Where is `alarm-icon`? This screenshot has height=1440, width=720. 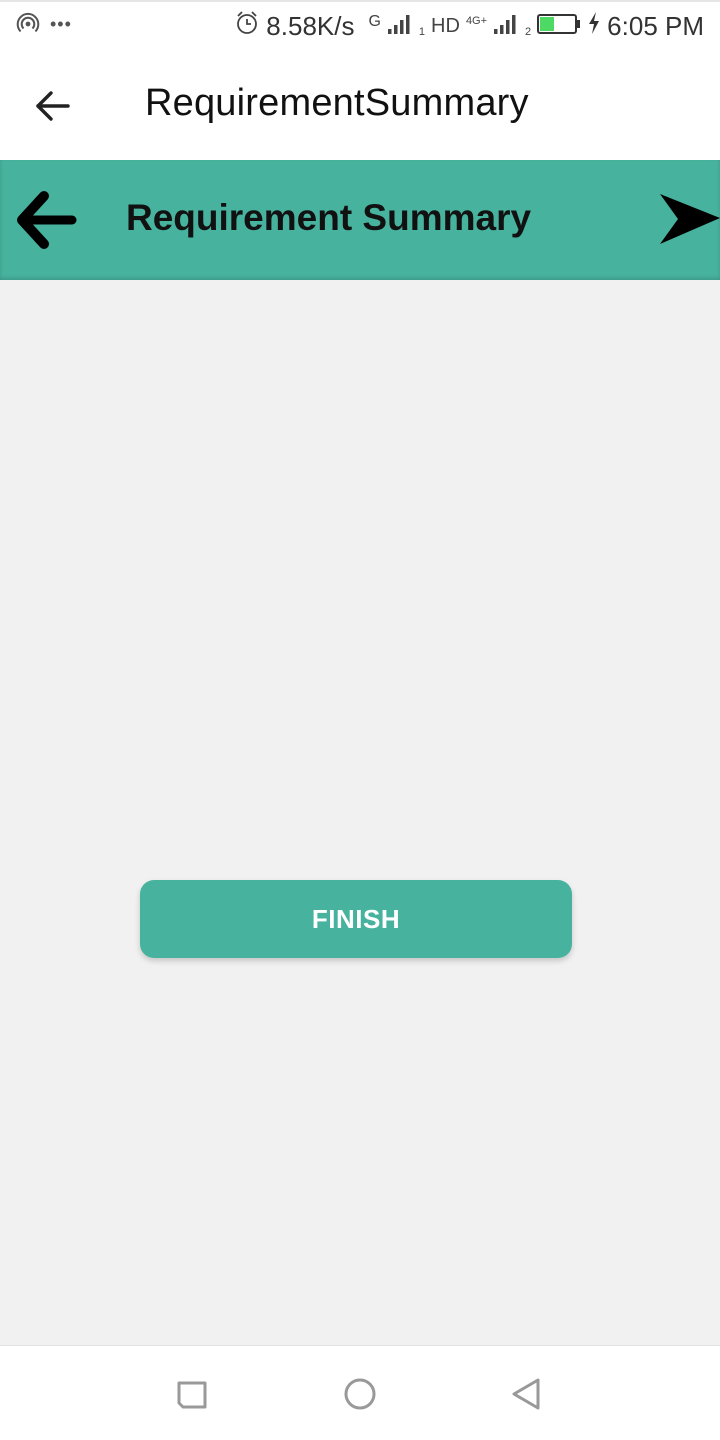 alarm-icon is located at coordinates (247, 26).